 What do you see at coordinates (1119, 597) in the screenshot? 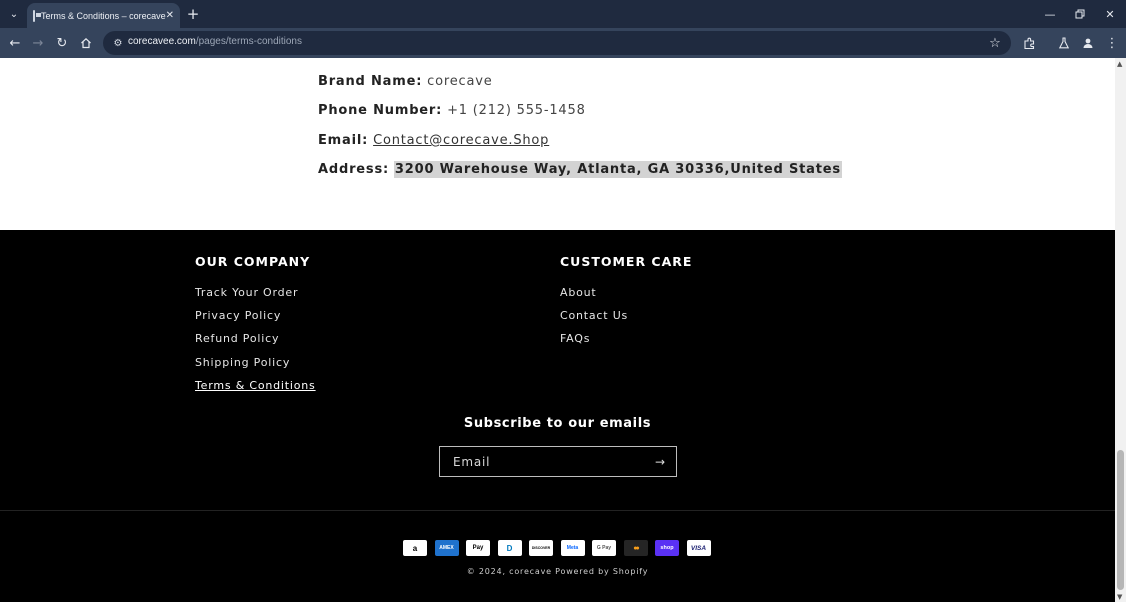
I see `scroll-down-arrow-icon: ▼` at bounding box center [1119, 597].